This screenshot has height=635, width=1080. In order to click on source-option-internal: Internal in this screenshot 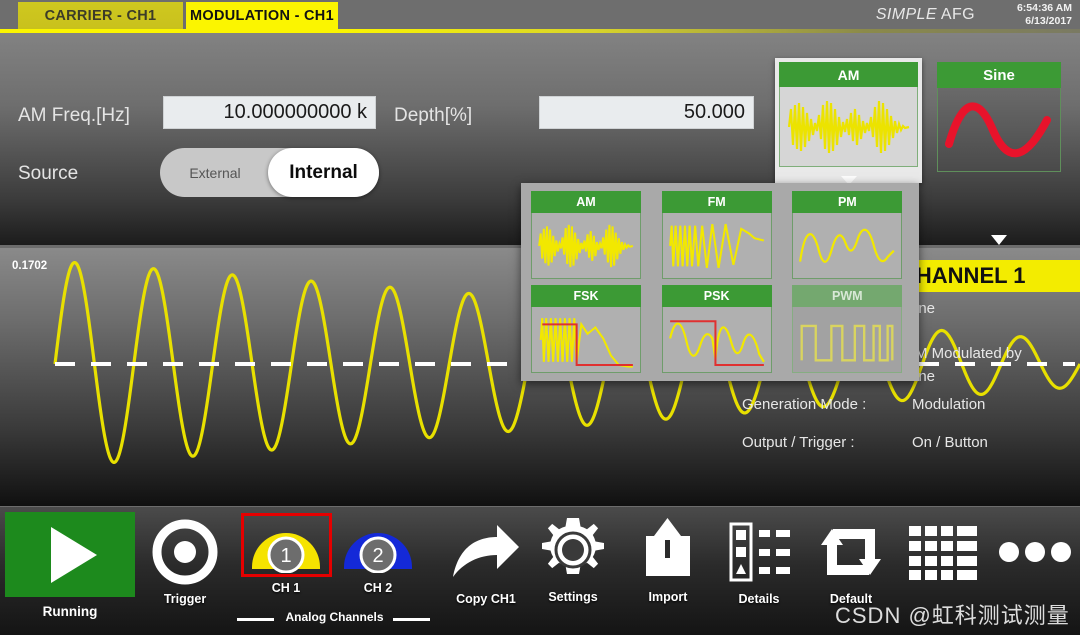, I will do `click(323, 172)`.